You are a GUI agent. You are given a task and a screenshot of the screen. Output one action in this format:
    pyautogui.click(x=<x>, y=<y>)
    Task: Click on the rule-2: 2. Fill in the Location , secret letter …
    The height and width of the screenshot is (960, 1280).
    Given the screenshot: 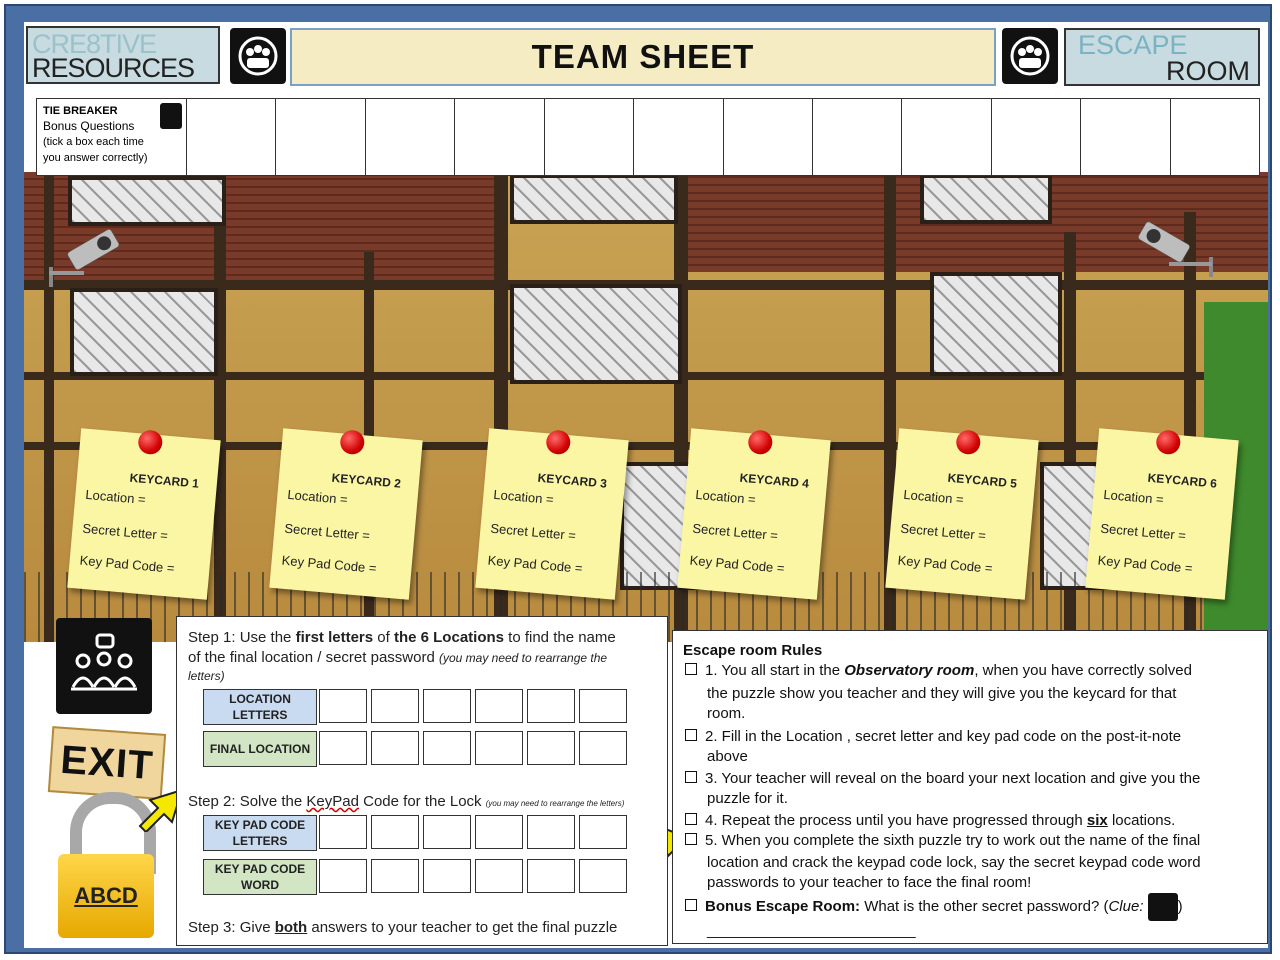 What is the action you would take?
    pyautogui.click(x=970, y=747)
    